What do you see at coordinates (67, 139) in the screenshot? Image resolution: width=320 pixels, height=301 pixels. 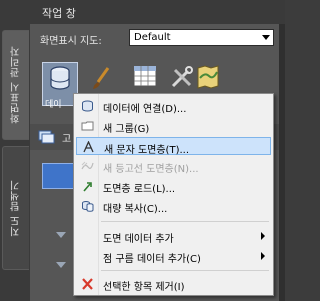 I see `layer-tree-header-text: 고` at bounding box center [67, 139].